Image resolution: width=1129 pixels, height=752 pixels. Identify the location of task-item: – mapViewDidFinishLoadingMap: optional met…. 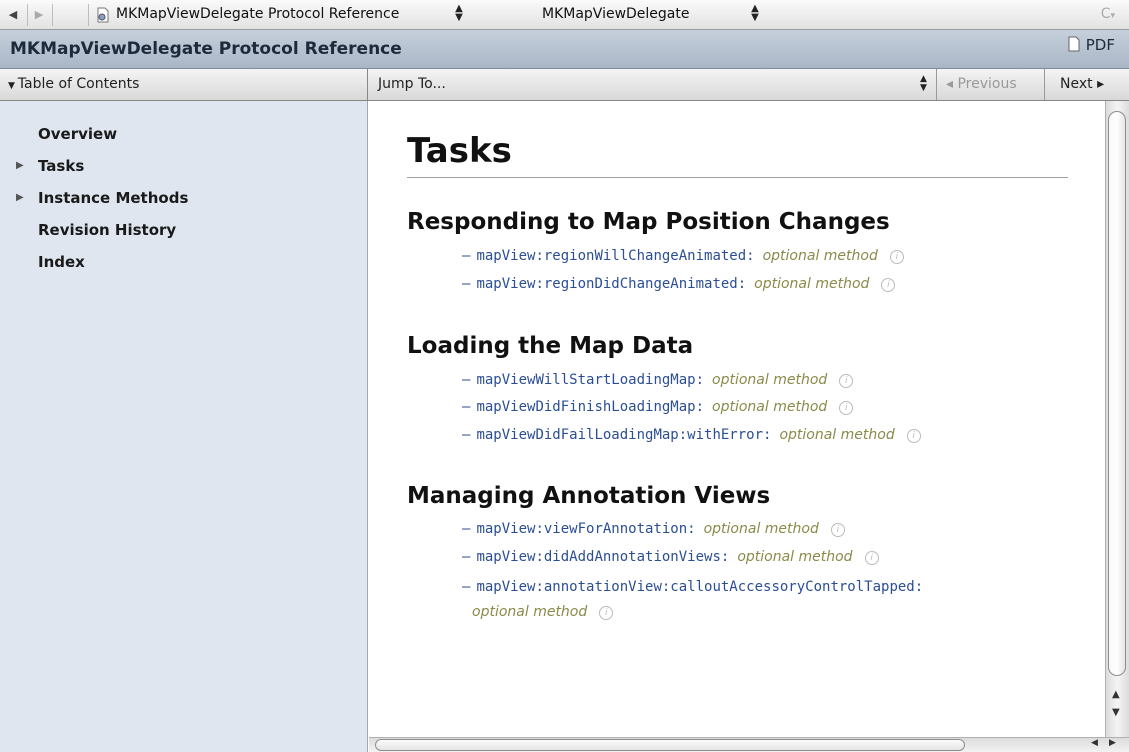
(658, 407).